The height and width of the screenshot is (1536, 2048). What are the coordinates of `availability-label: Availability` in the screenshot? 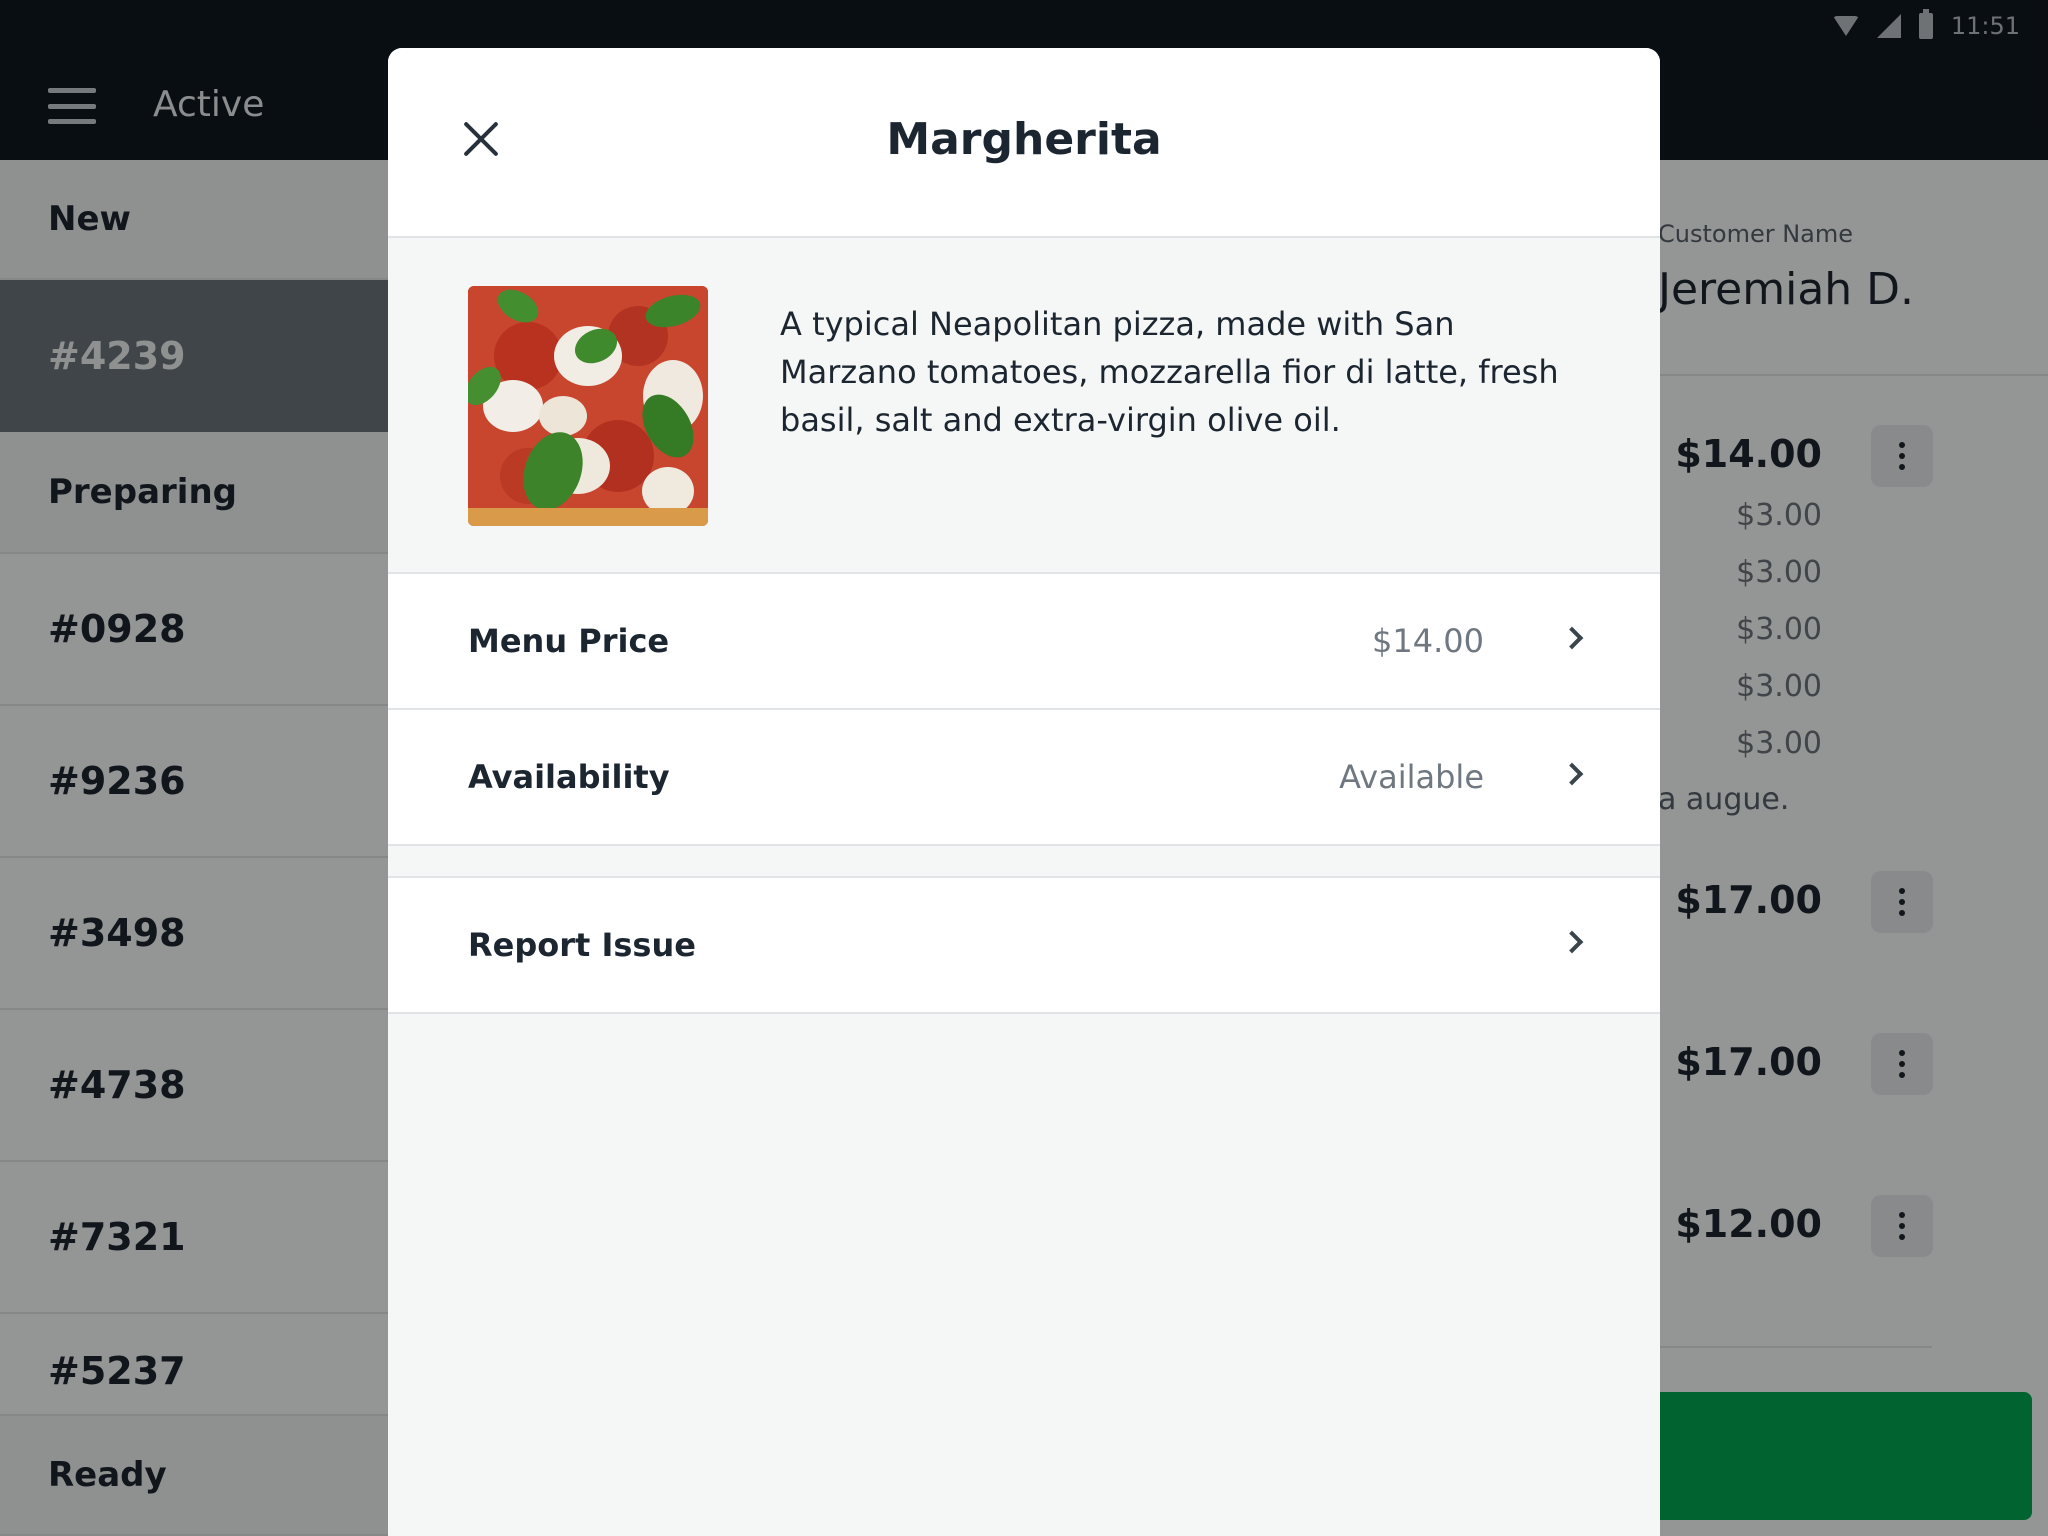 It's located at (569, 777).